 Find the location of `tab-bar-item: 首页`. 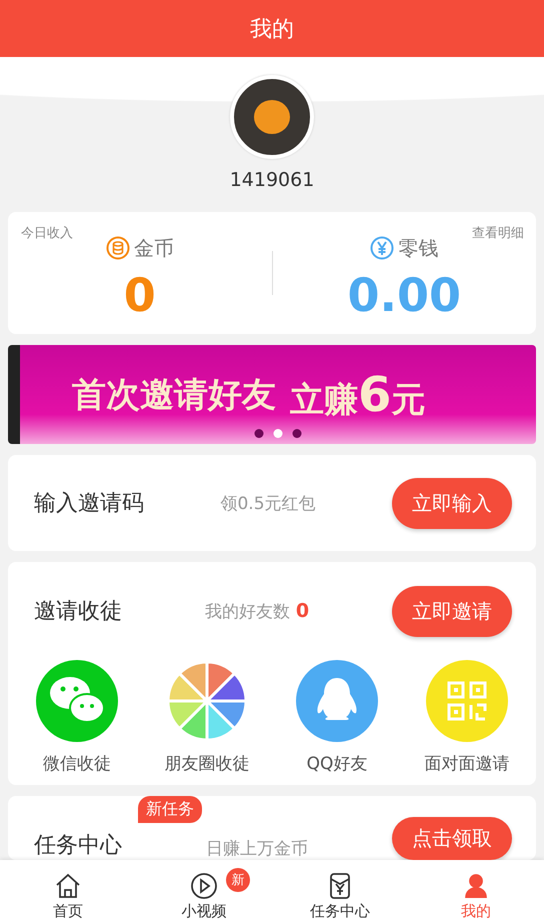

tab-bar-item: 首页 is located at coordinates (68, 891).